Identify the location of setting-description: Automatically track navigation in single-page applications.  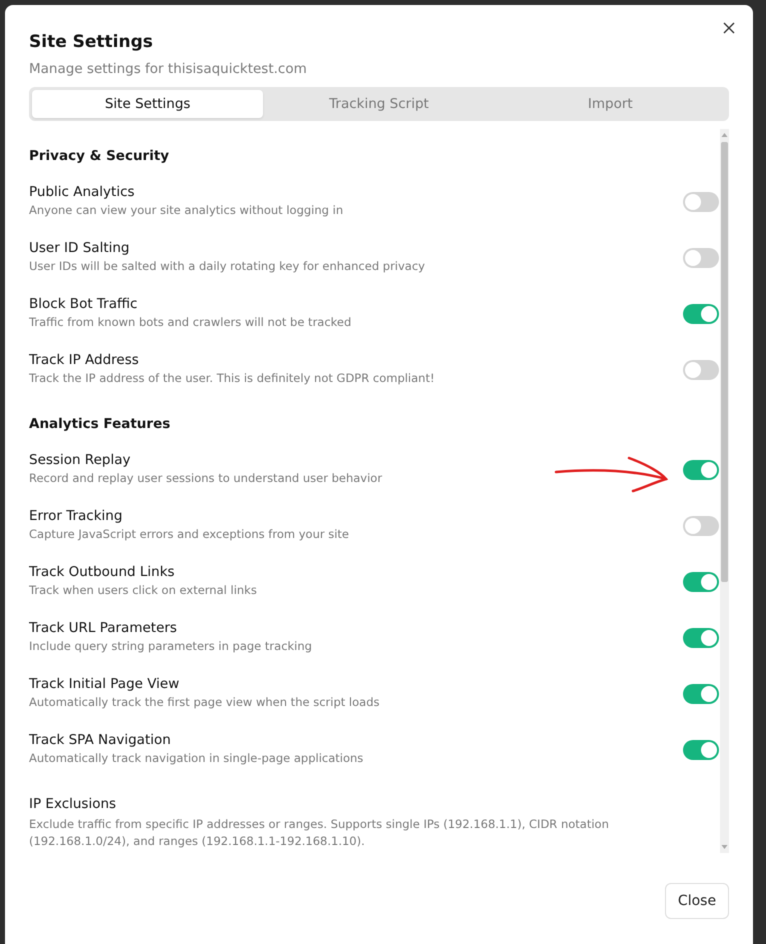
(196, 758).